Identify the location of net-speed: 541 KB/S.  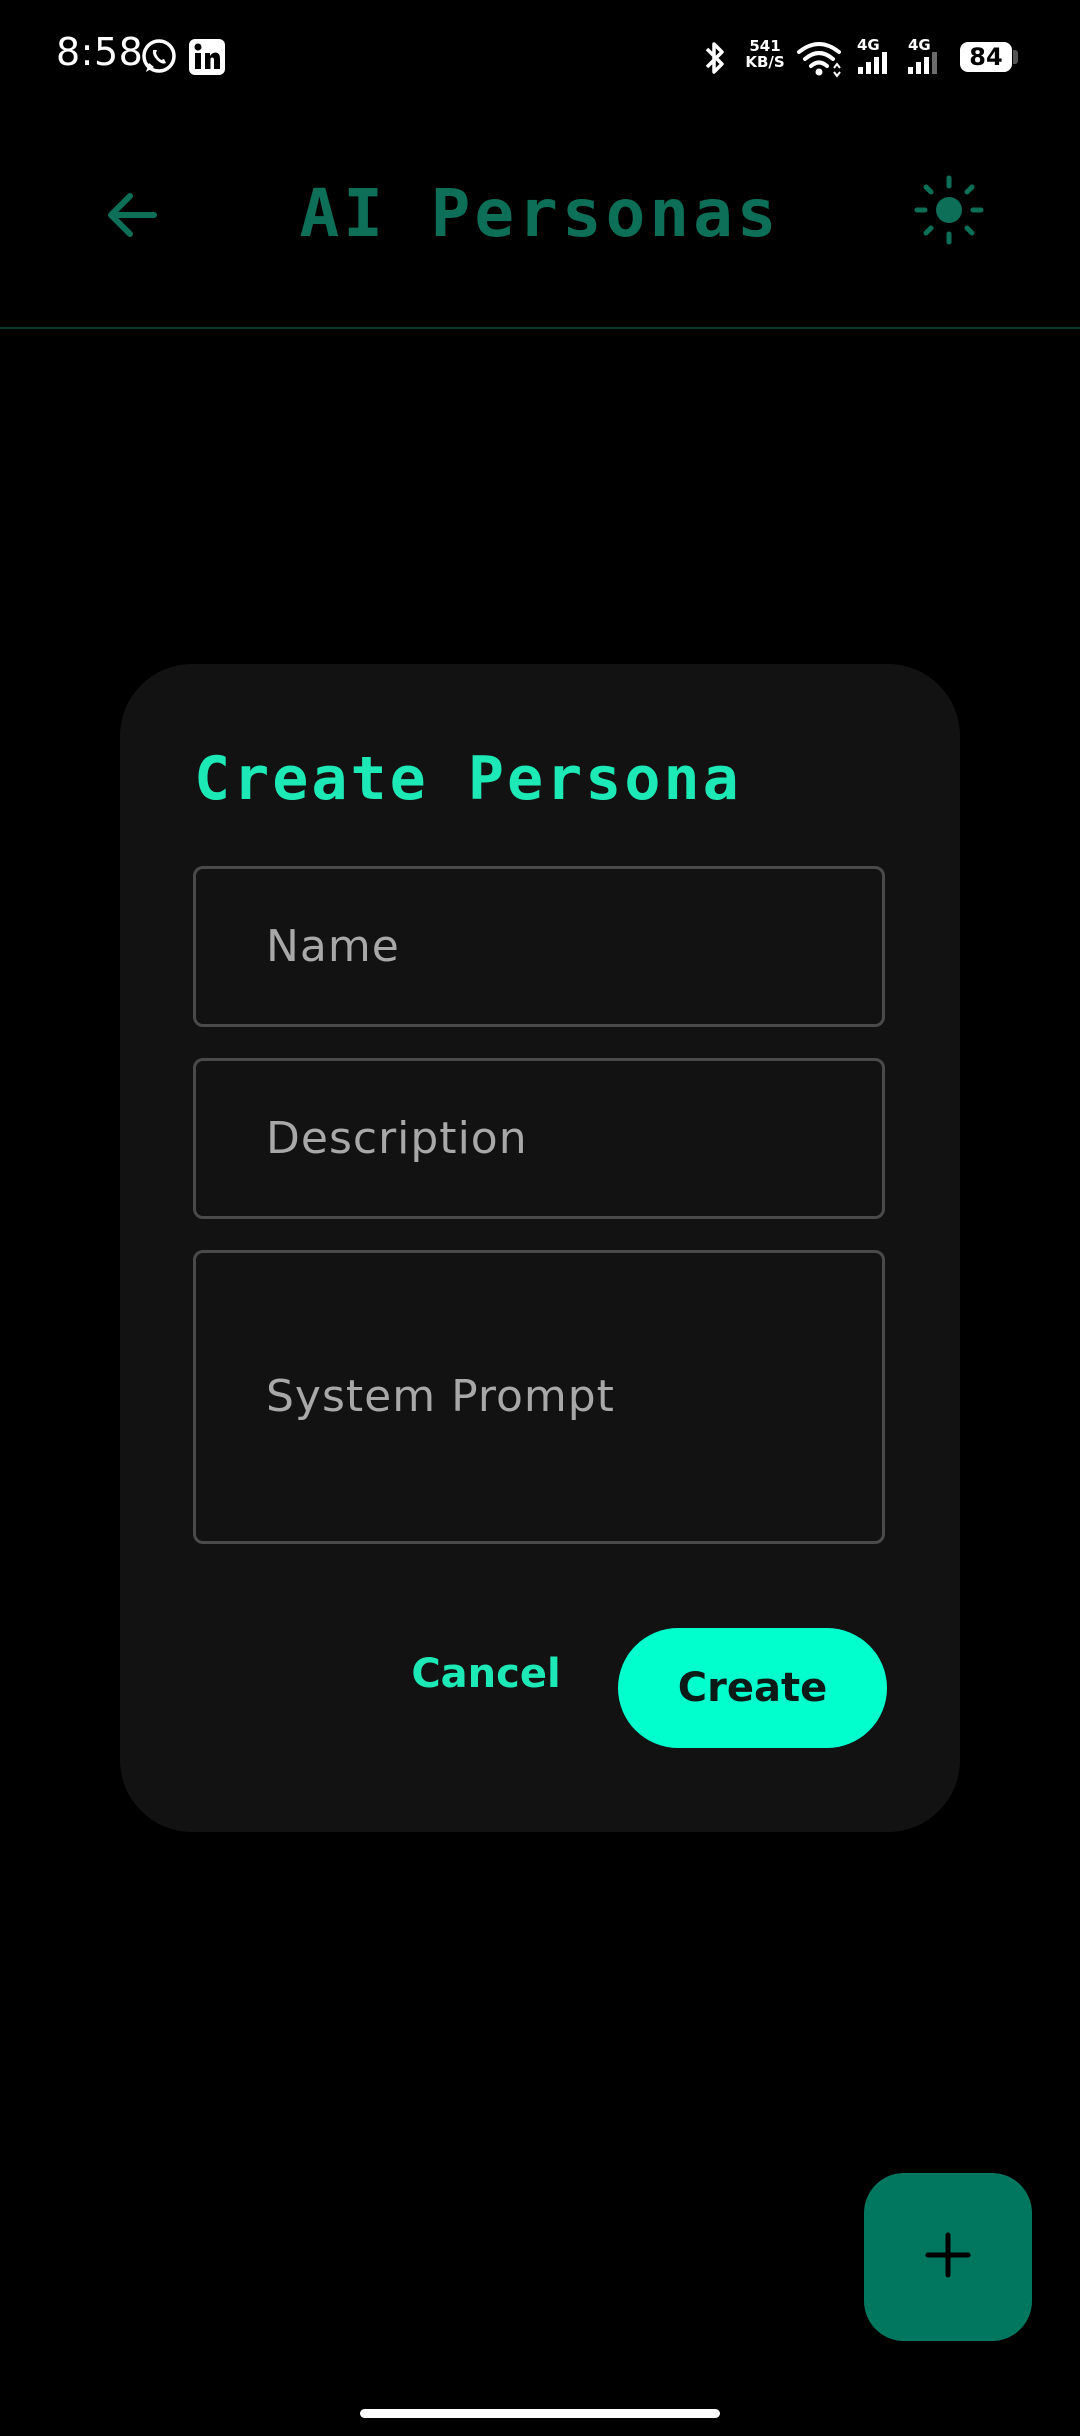
(765, 54).